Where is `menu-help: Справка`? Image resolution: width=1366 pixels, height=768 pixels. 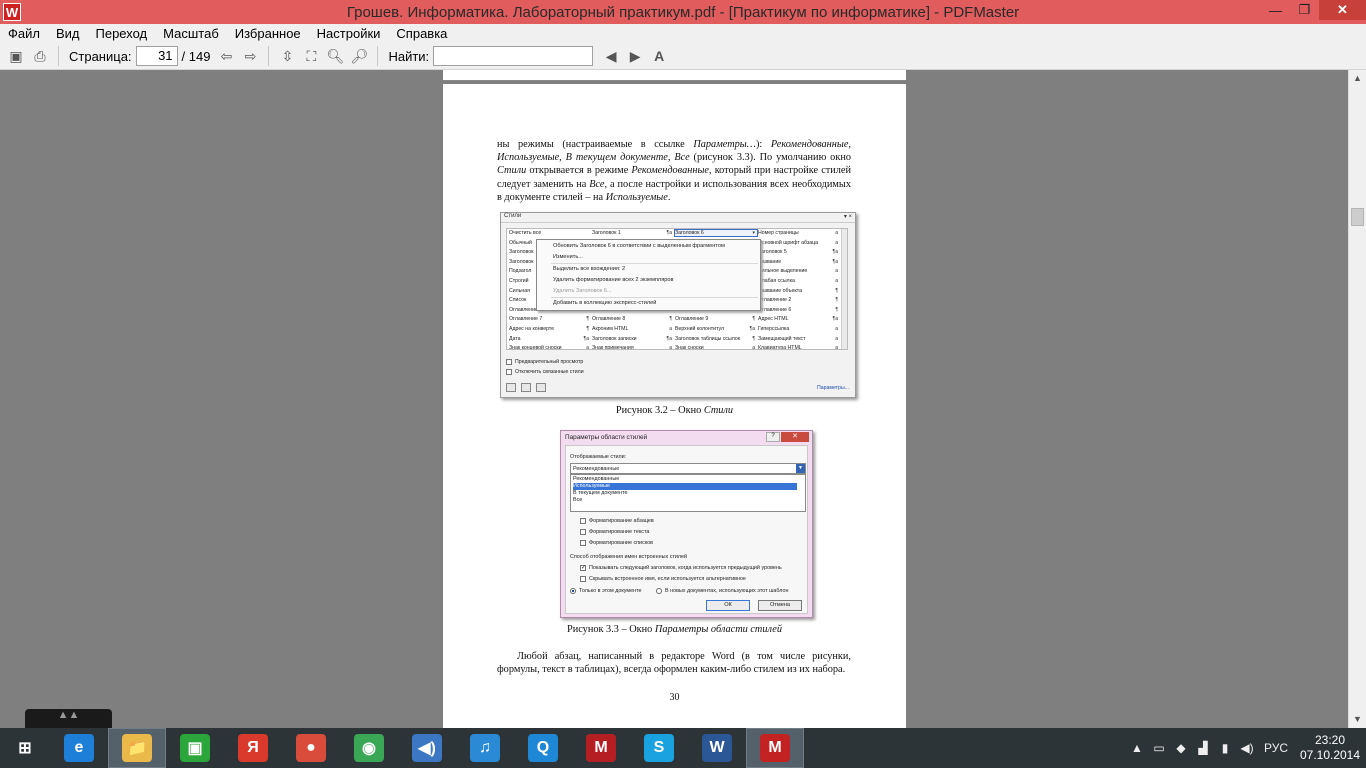
menu-help: Справка is located at coordinates (421, 33).